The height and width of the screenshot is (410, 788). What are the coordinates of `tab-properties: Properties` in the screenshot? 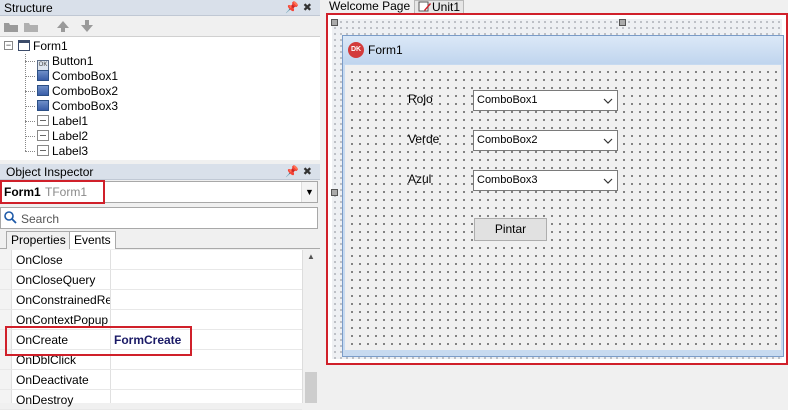 It's located at (38, 240).